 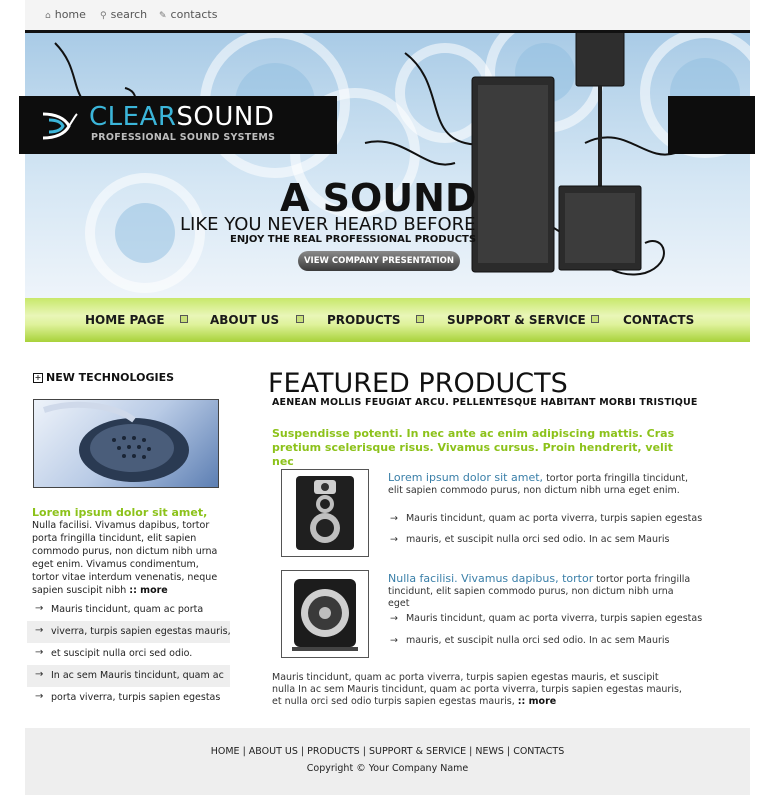 I want to click on logo-band: CLEARSOUND PROFESSIONAL SOUND SYSTEMS, so click(x=178, y=125).